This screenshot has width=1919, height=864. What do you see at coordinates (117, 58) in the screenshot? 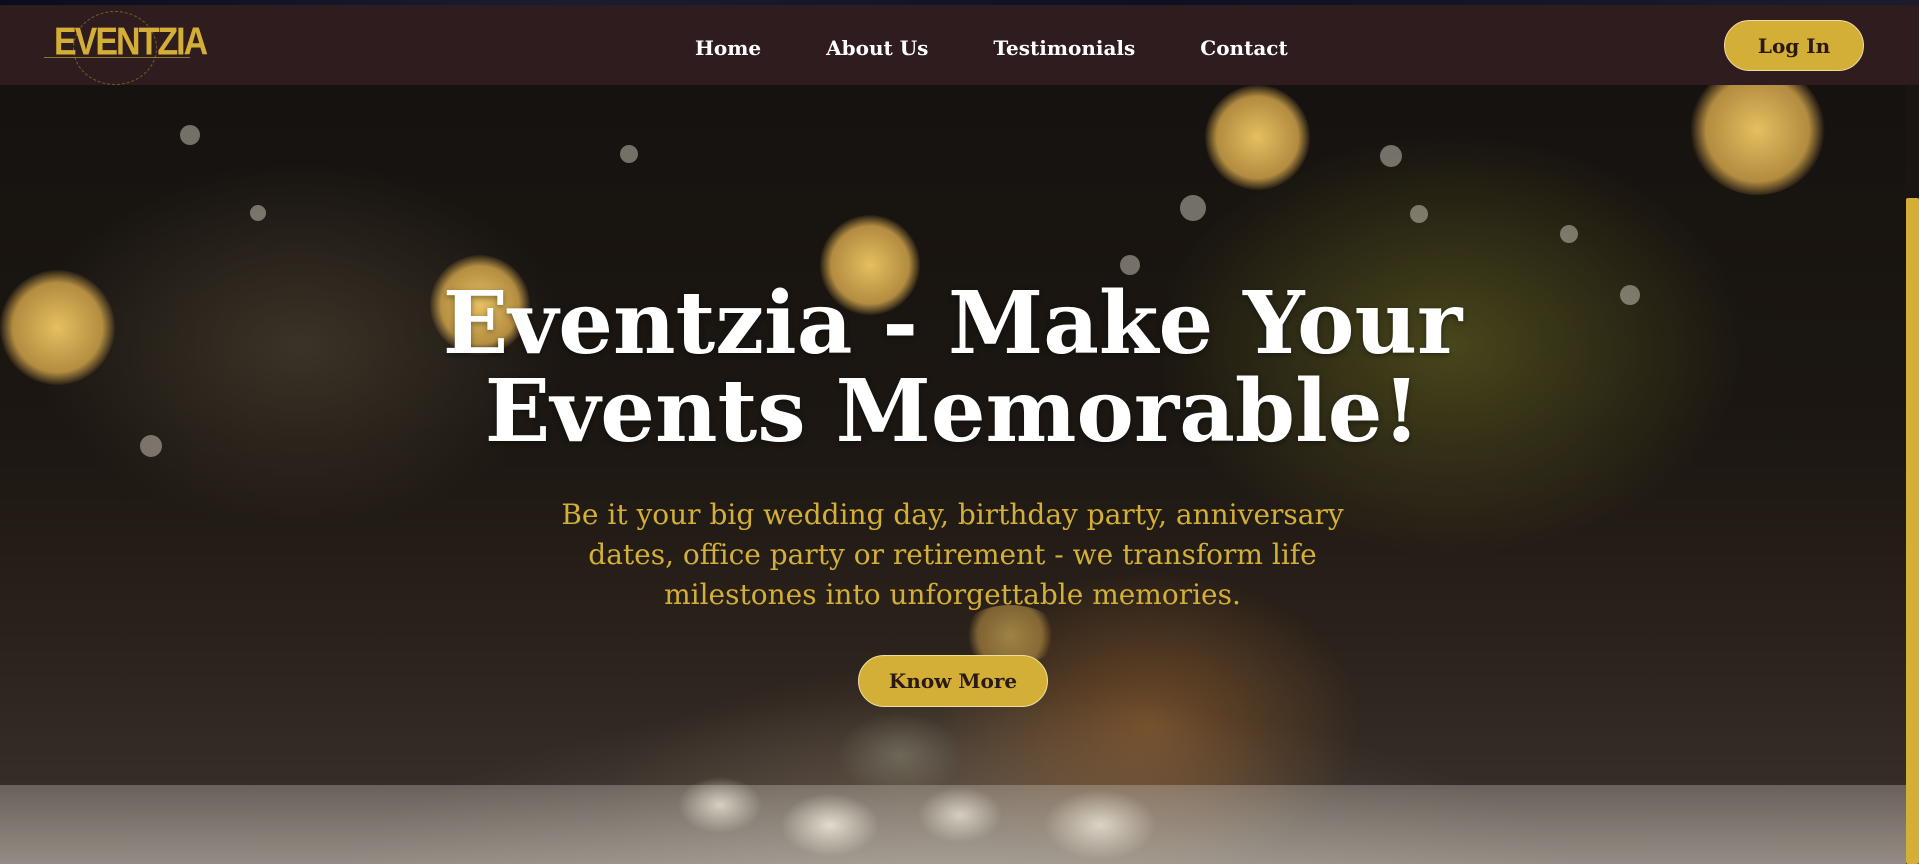
I see `logo-script-line` at bounding box center [117, 58].